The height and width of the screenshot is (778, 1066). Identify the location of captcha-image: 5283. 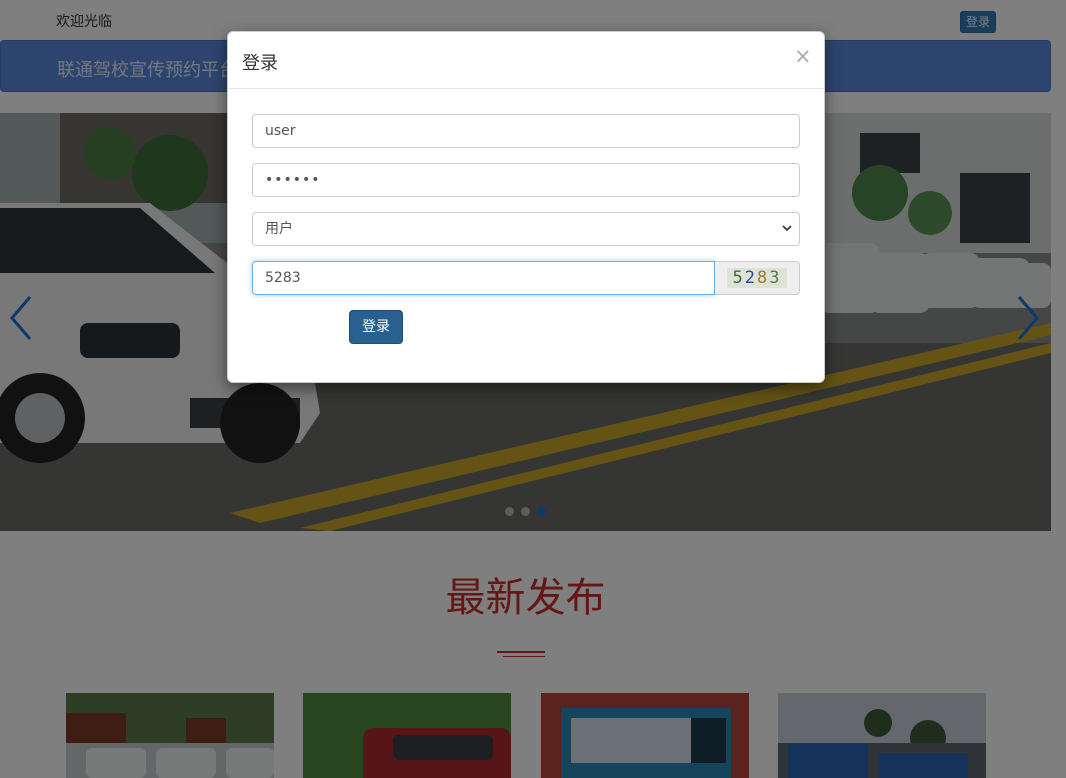
(757, 278).